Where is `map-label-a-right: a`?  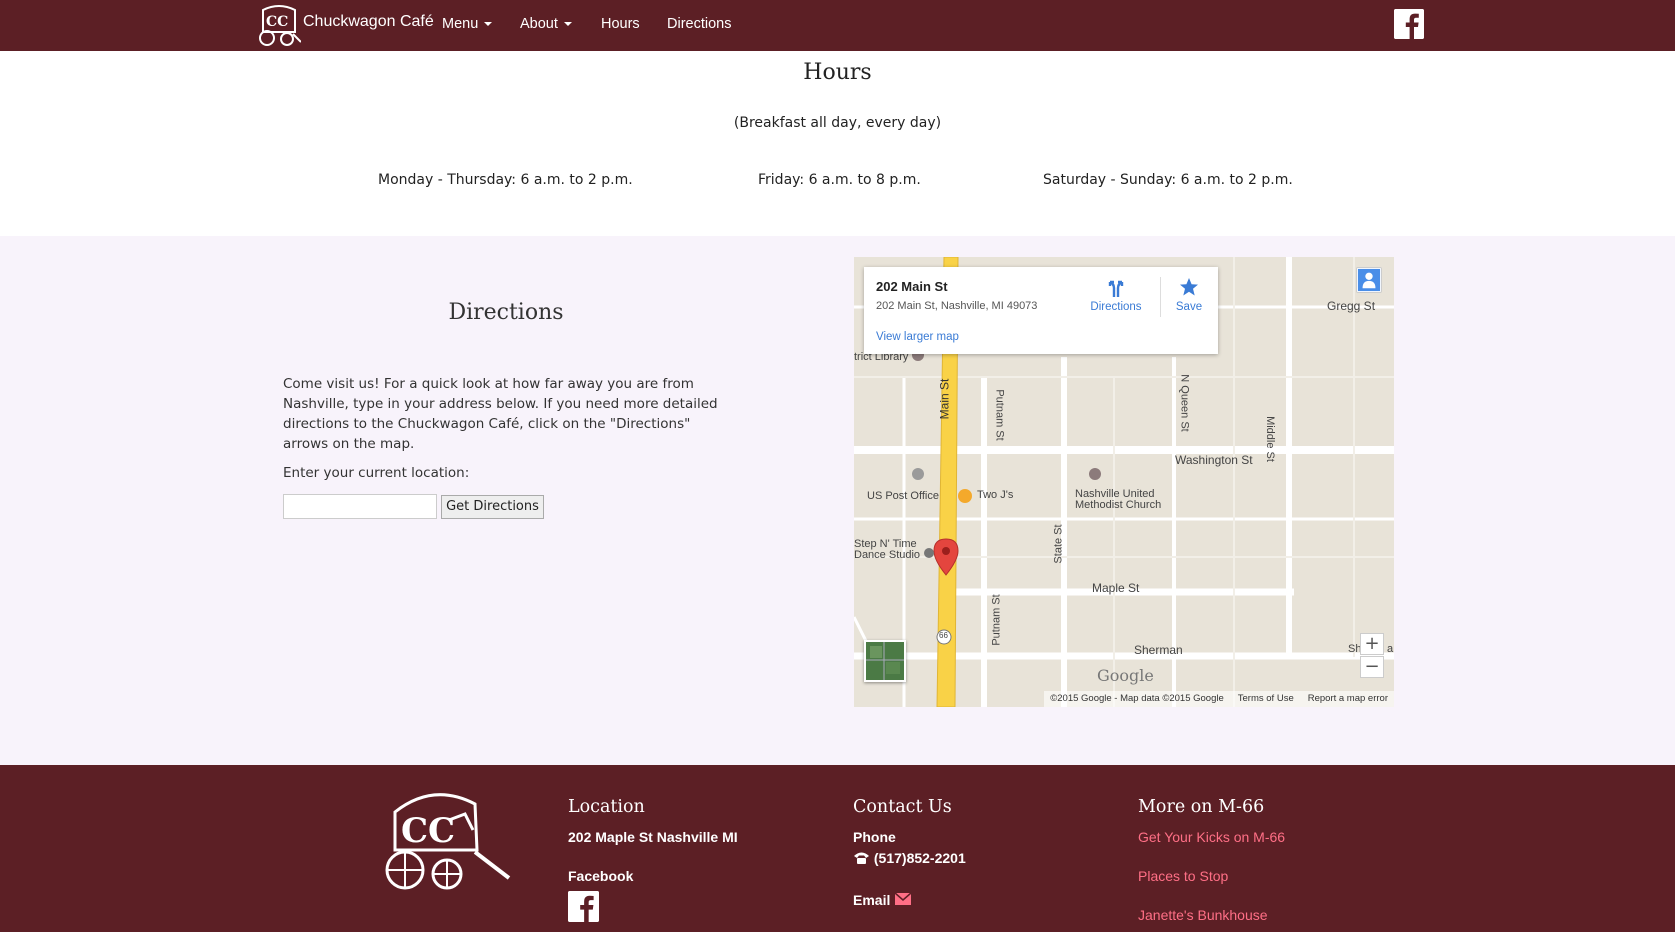 map-label-a-right: a is located at coordinates (1390, 649).